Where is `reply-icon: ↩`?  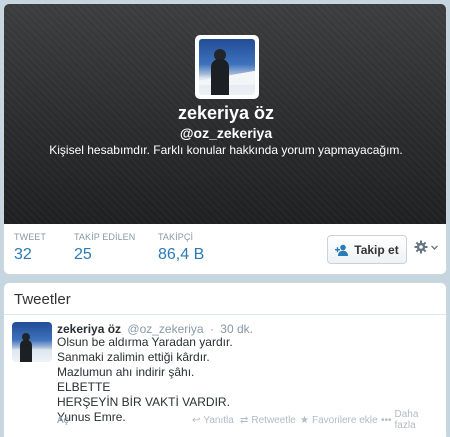
reply-icon: ↩ is located at coordinates (196, 420).